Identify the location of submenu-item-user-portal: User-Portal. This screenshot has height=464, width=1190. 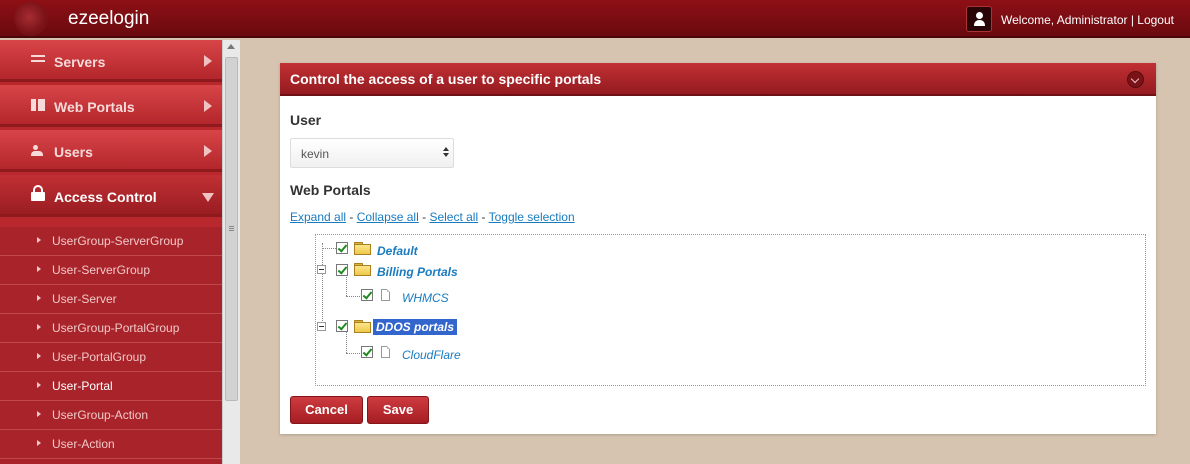
(111, 386).